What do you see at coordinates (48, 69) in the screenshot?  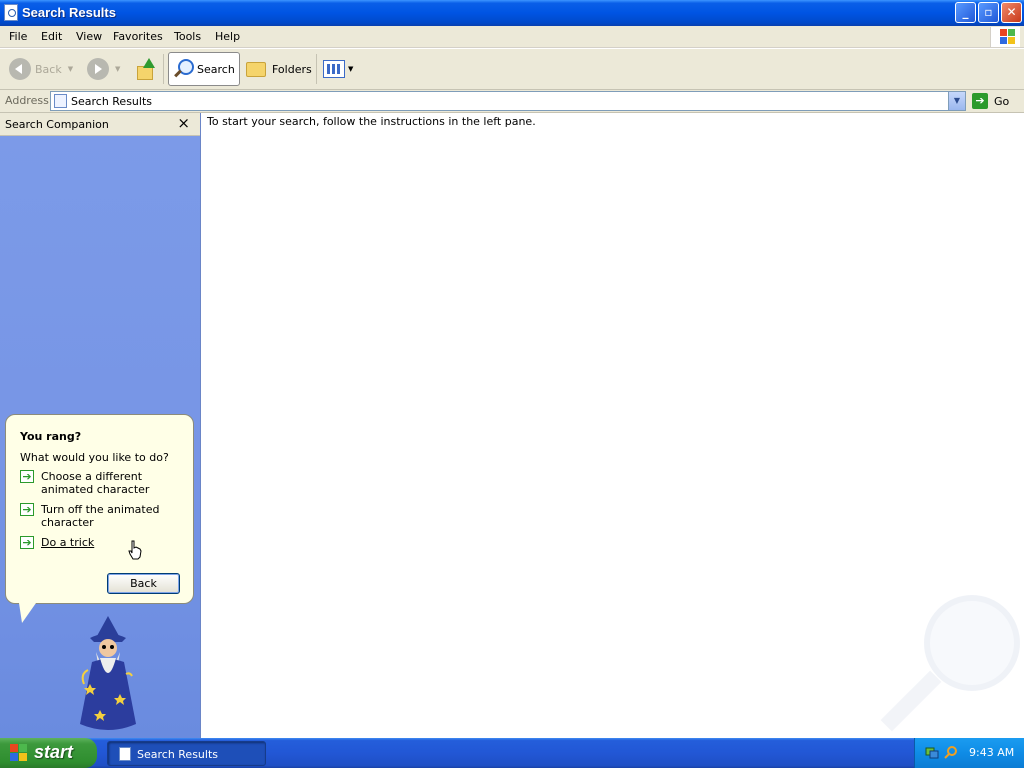 I see `back-label: Back` at bounding box center [48, 69].